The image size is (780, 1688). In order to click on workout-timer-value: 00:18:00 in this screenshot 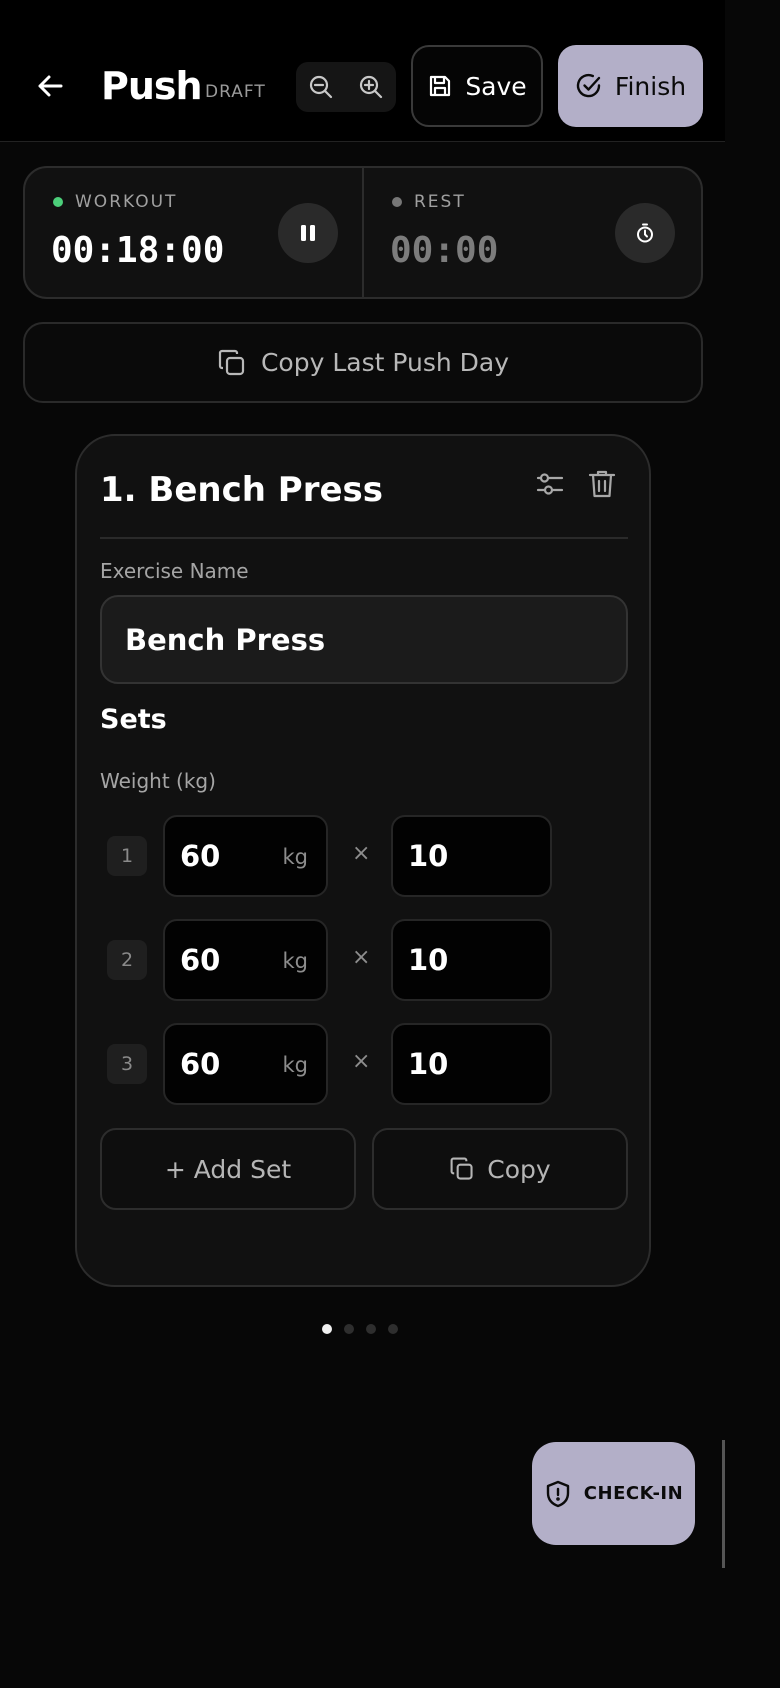, I will do `click(138, 250)`.